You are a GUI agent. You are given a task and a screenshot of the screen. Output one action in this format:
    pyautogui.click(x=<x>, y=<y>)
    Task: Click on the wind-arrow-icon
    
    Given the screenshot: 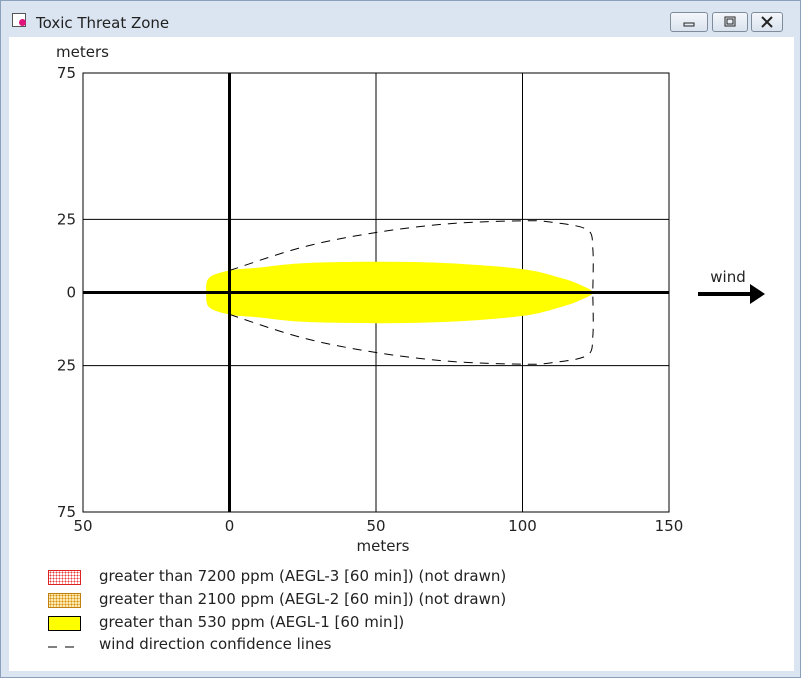 What is the action you would take?
    pyautogui.click(x=731, y=294)
    